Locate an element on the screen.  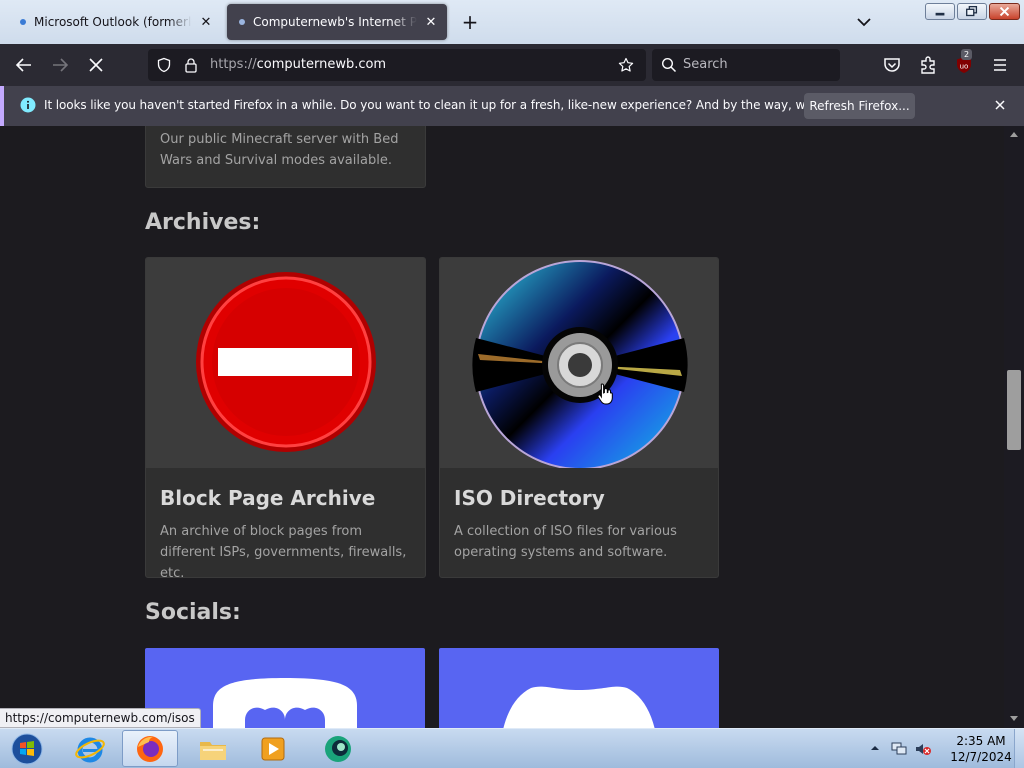
volume-muted-icon is located at coordinates (923, 749).